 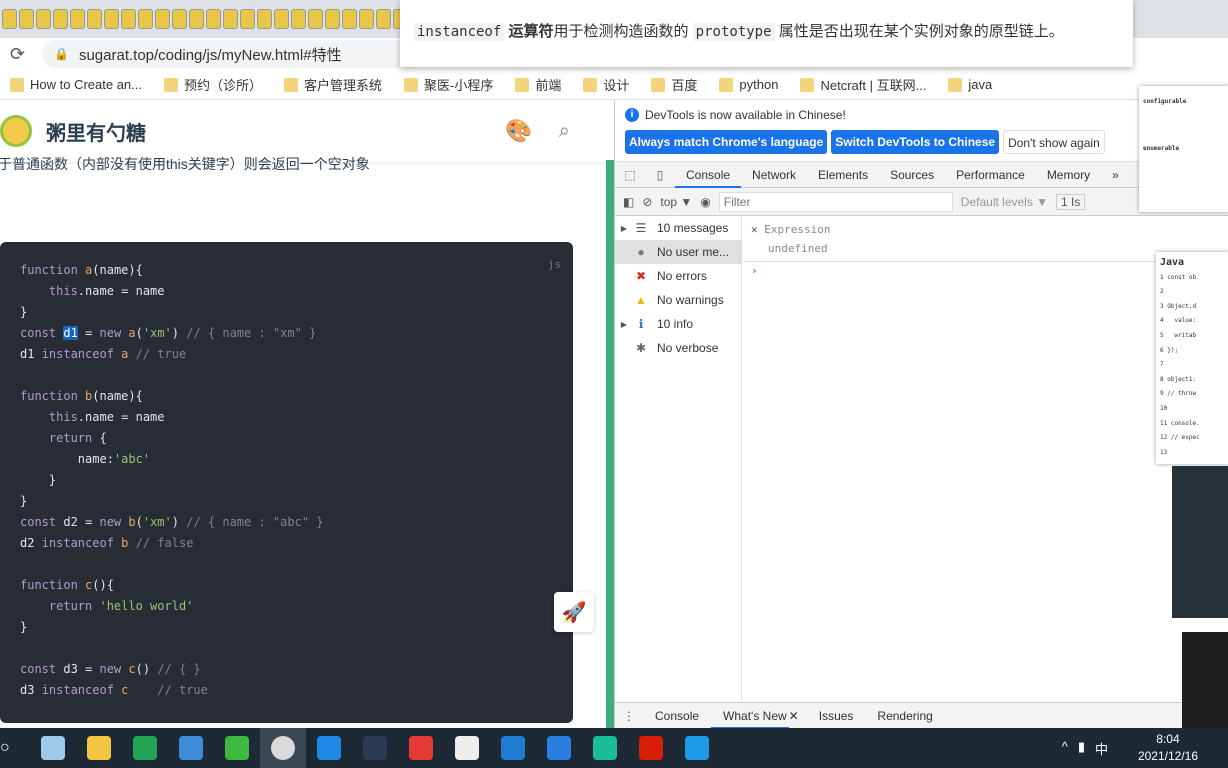 I want to click on search-icon: ⌕, so click(x=564, y=131).